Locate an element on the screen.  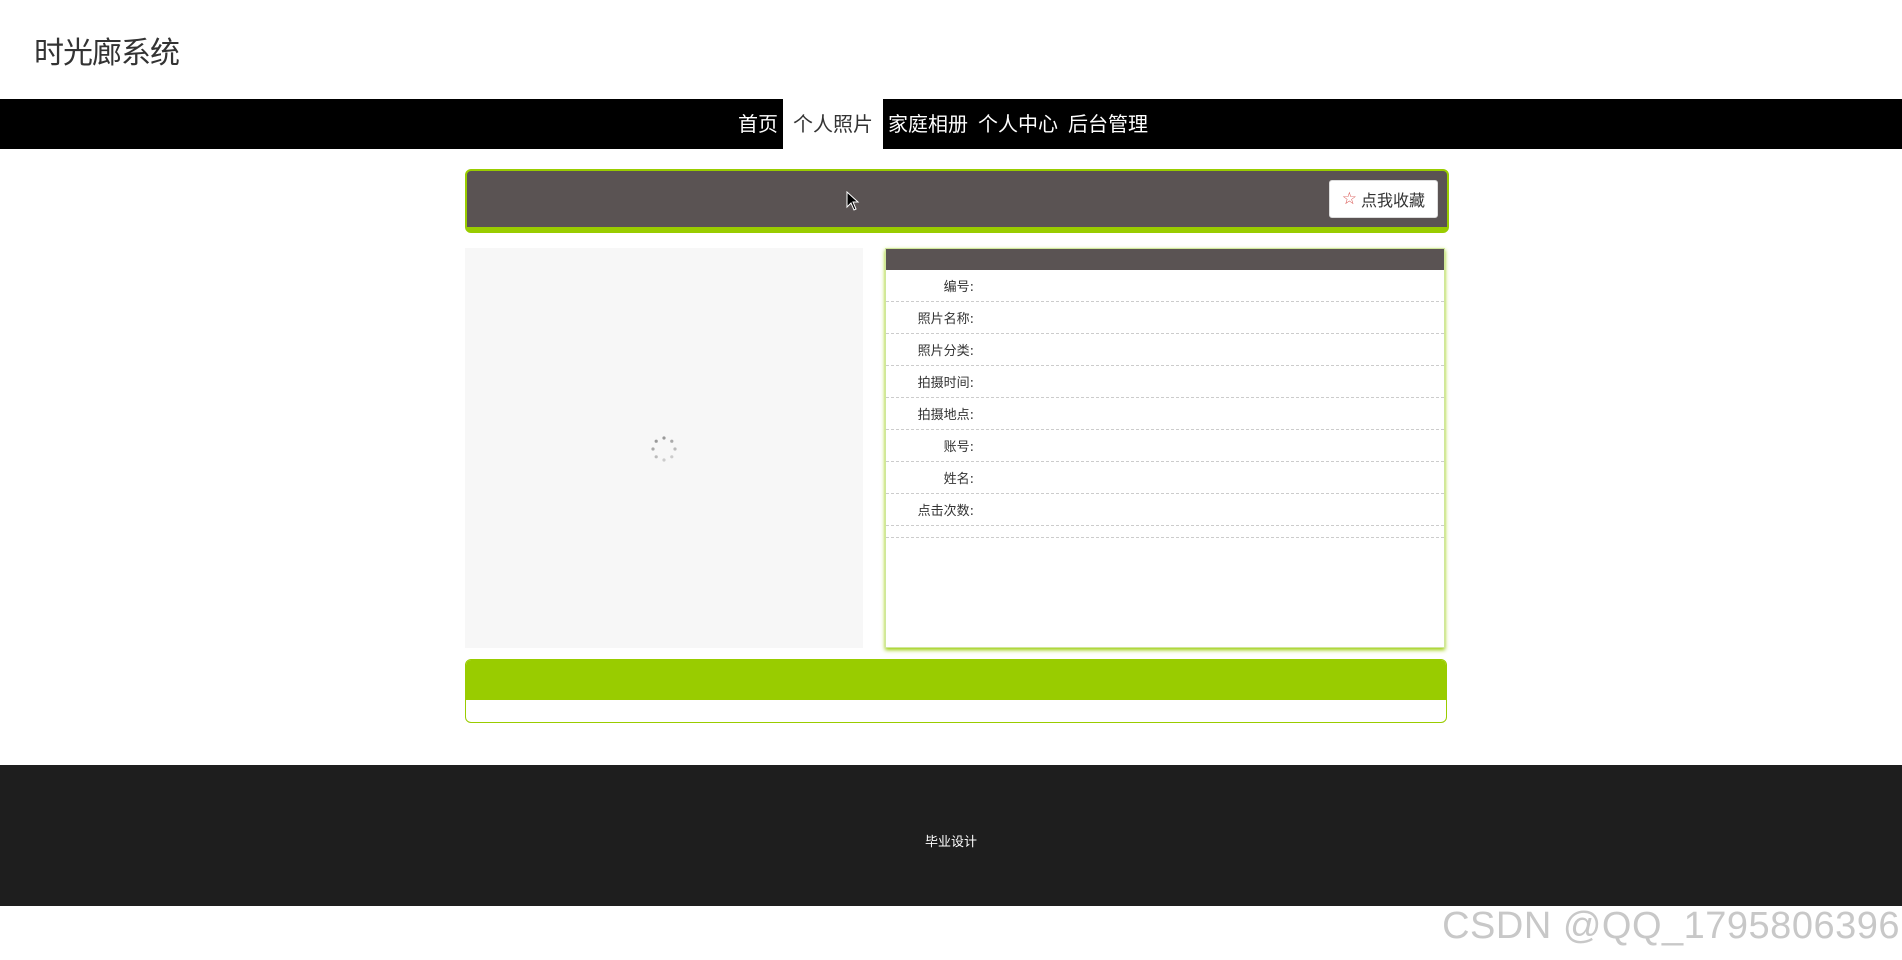
nav-item-admin: 后台管理 is located at coordinates (1108, 124).